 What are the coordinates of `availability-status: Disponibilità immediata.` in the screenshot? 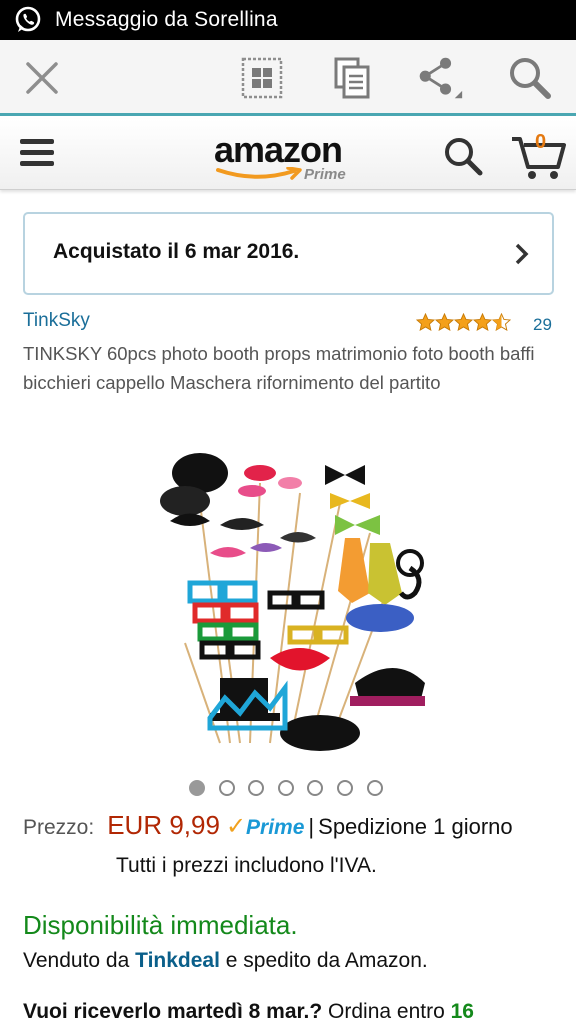 It's located at (160, 925).